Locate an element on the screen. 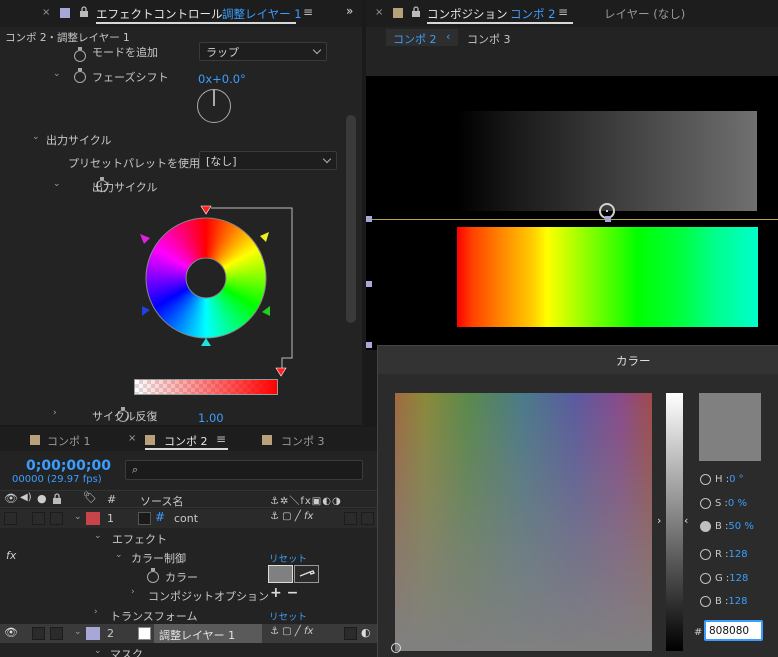 The width and height of the screenshot is (778, 657). dialog-title-bar: カラー is located at coordinates (578, 360).